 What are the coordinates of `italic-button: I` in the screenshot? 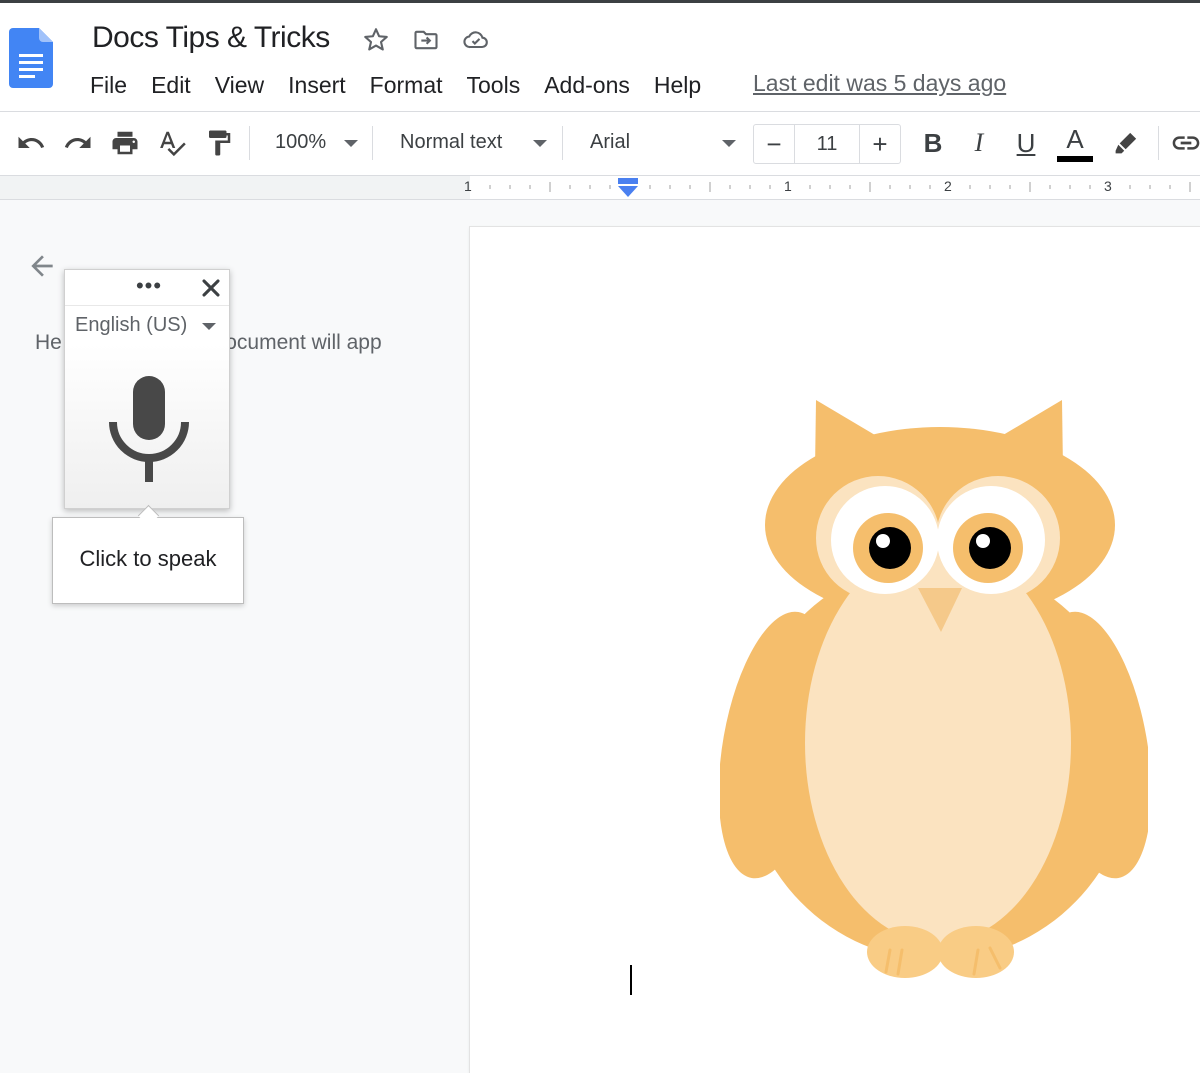 It's located at (979, 143).